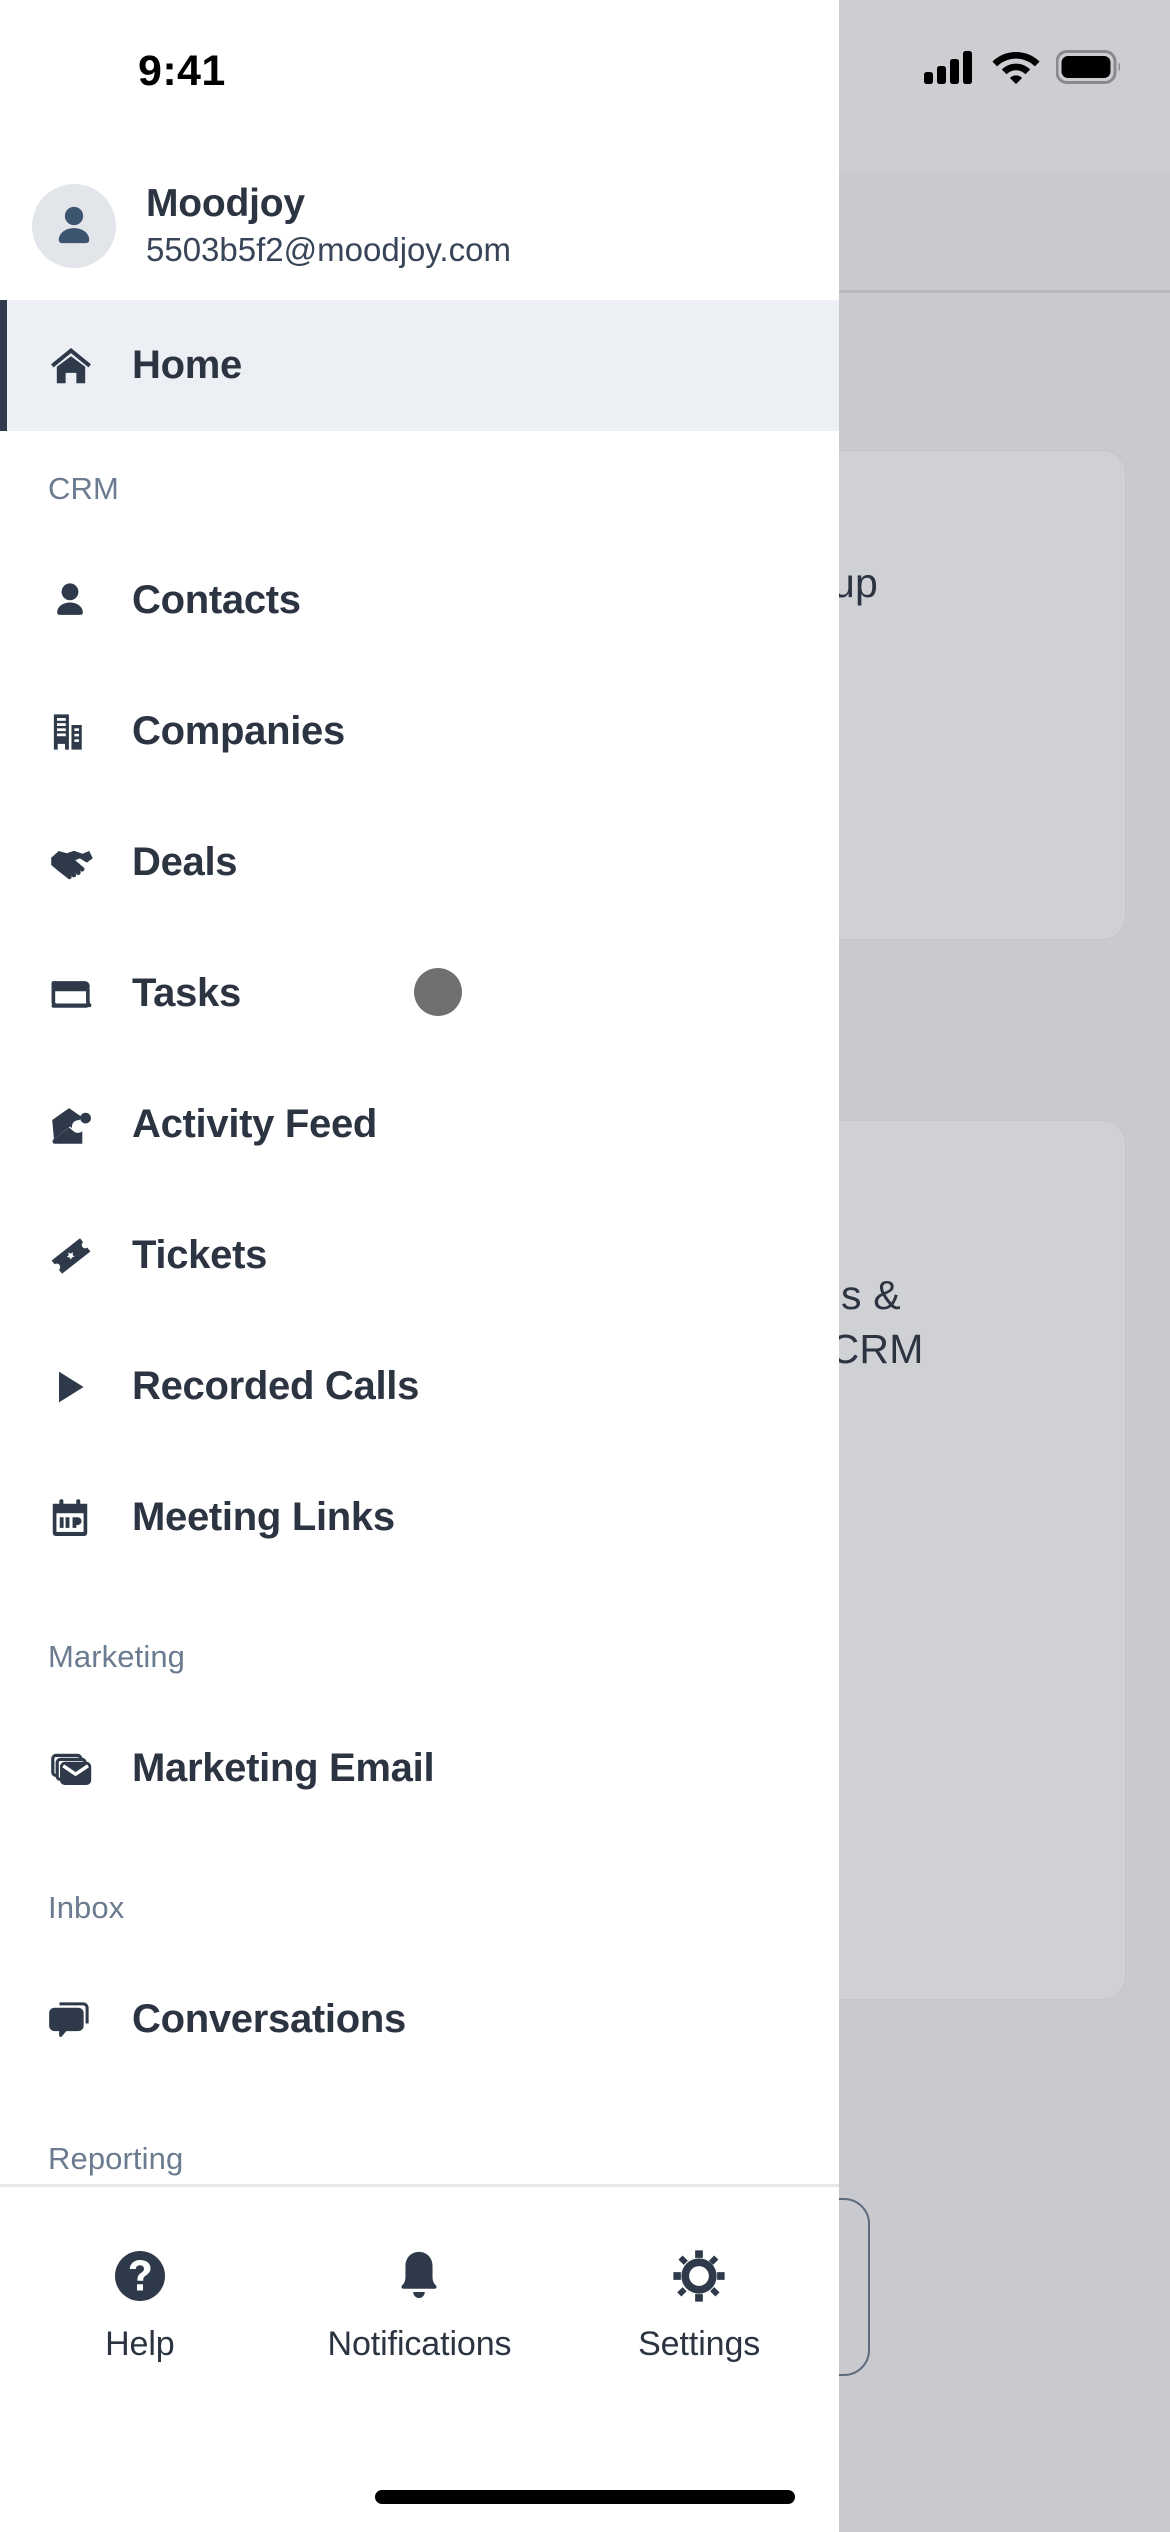 The height and width of the screenshot is (2532, 1170). What do you see at coordinates (75, 1518) in the screenshot?
I see `calendar-icon` at bounding box center [75, 1518].